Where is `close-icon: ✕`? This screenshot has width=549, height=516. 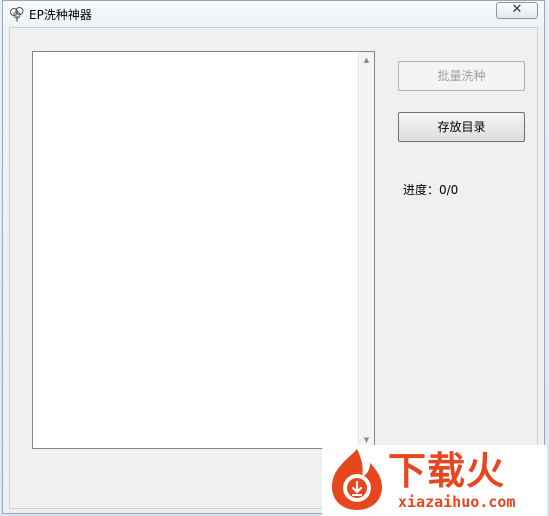
close-icon: ✕ is located at coordinates (517, 9).